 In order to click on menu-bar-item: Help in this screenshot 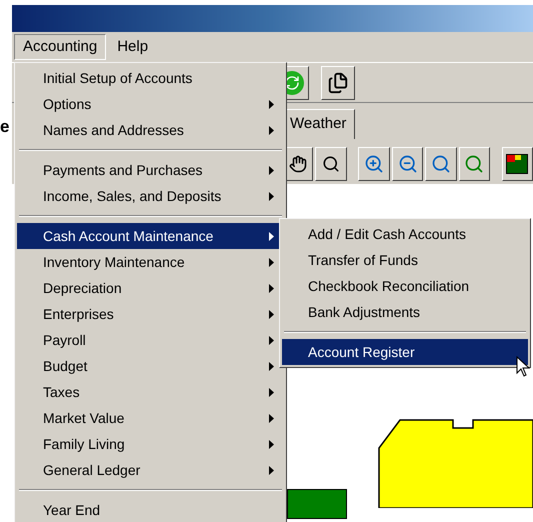, I will do `click(133, 47)`.